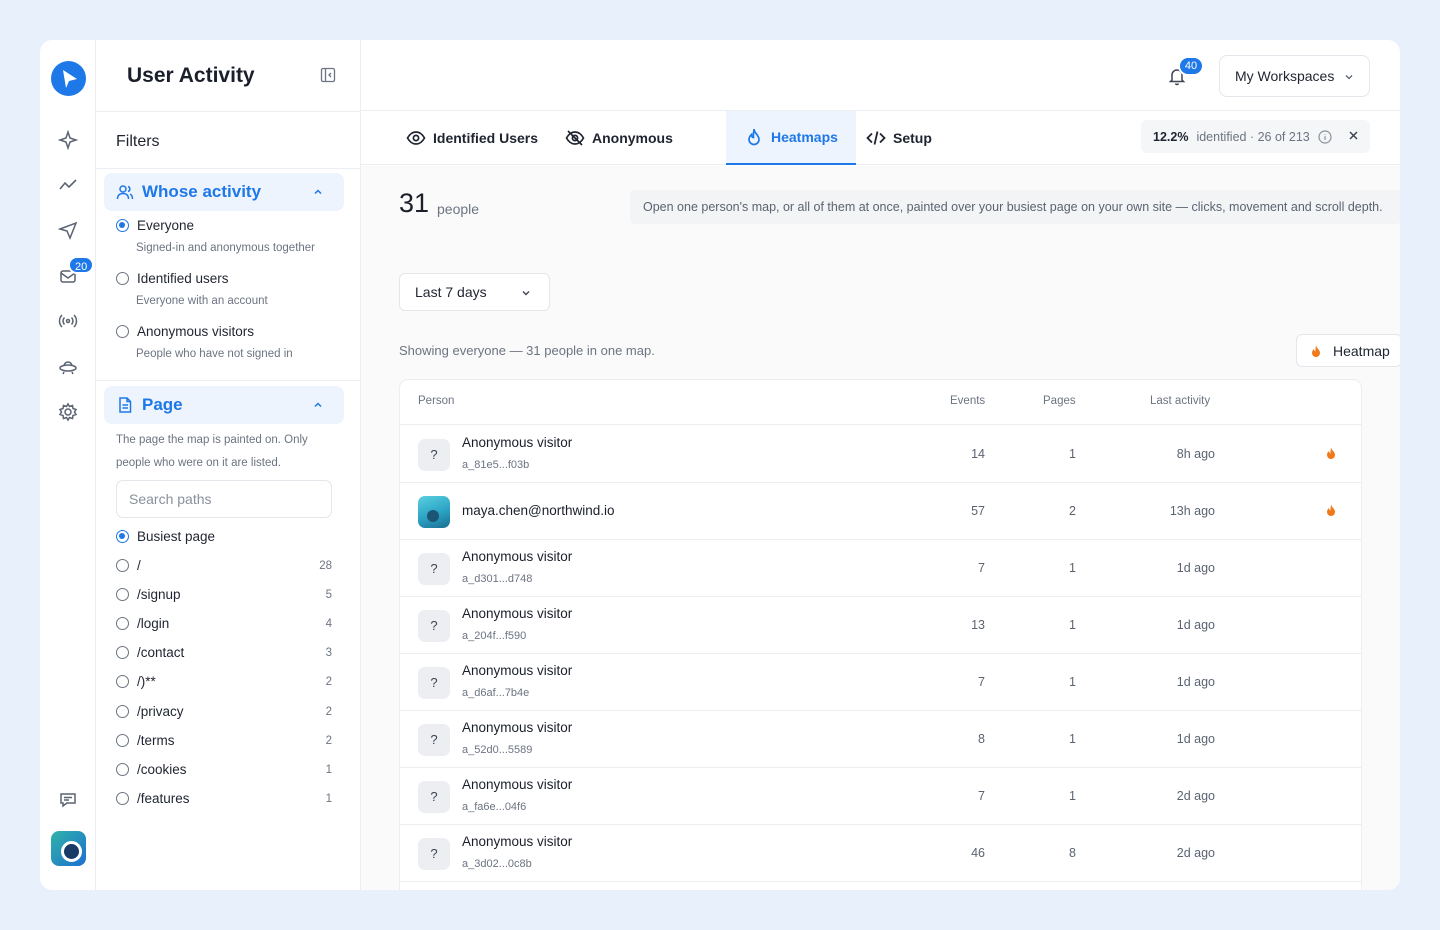  Describe the element at coordinates (136, 681) in the screenshot. I see `path-option: /)**` at that location.